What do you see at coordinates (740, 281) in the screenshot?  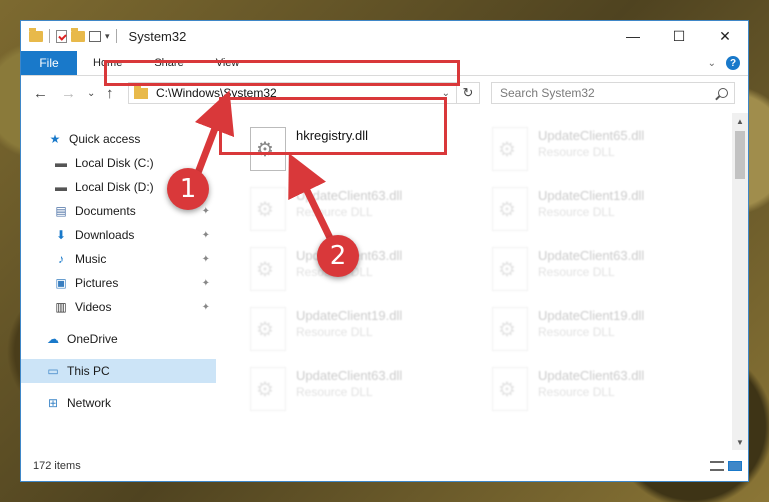 I see `vertical-scrollbar: ▲ ▼` at bounding box center [740, 281].